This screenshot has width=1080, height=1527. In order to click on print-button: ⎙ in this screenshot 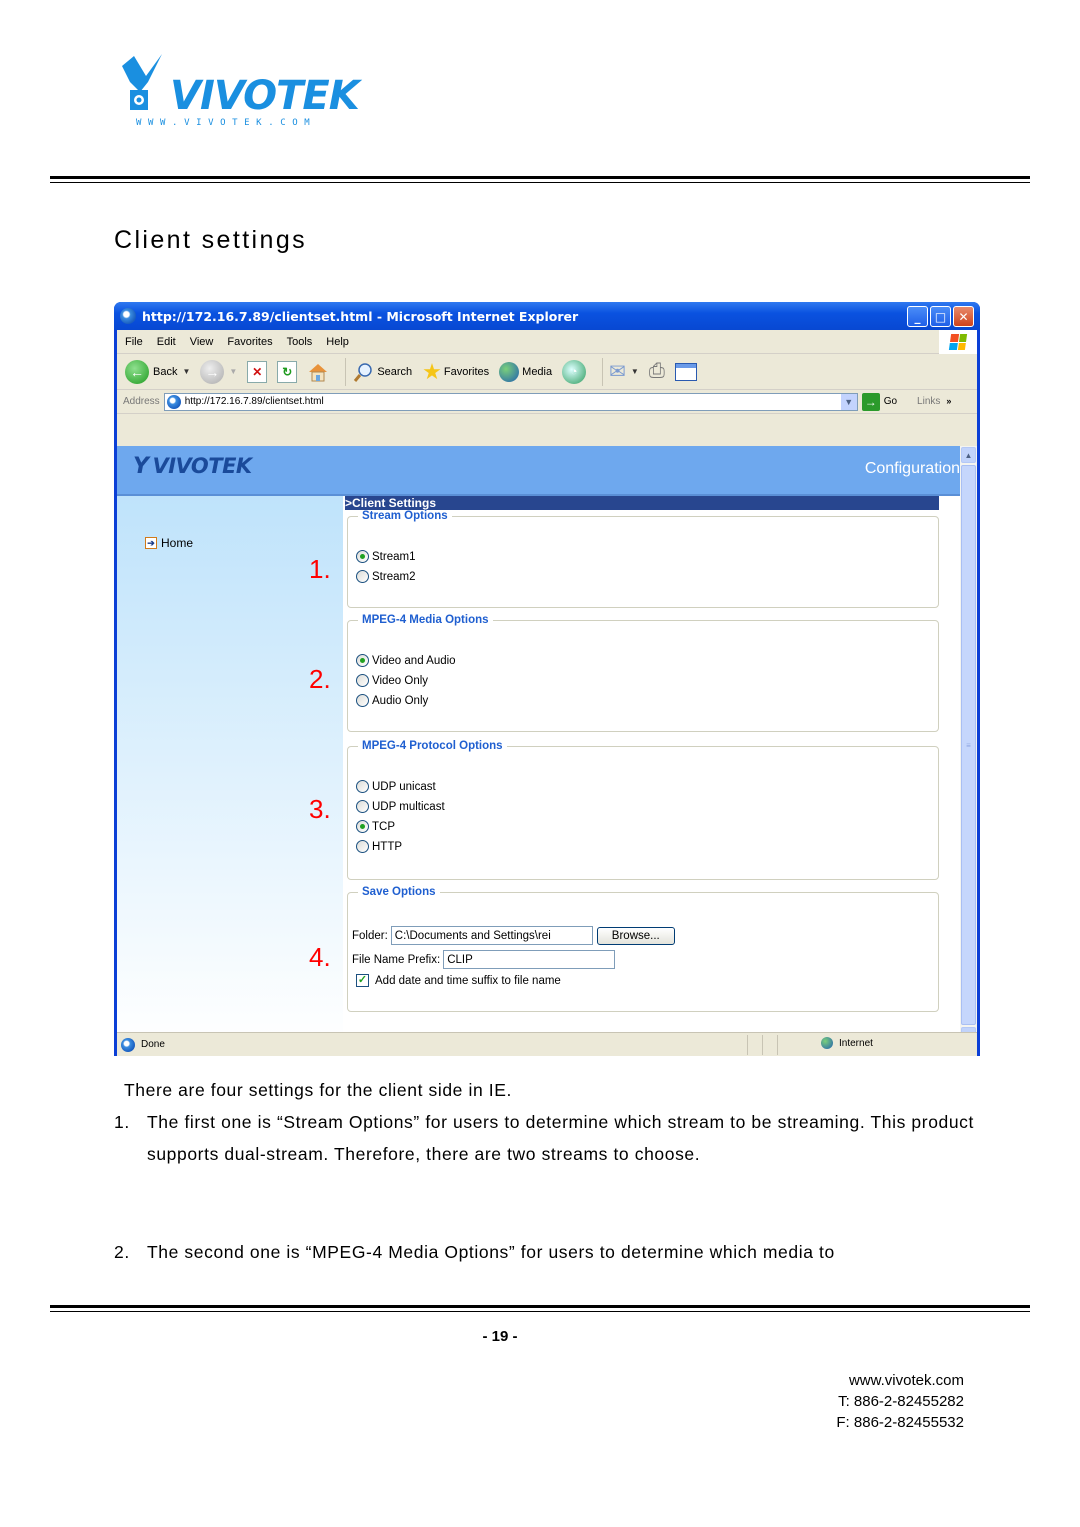, I will do `click(657, 371)`.